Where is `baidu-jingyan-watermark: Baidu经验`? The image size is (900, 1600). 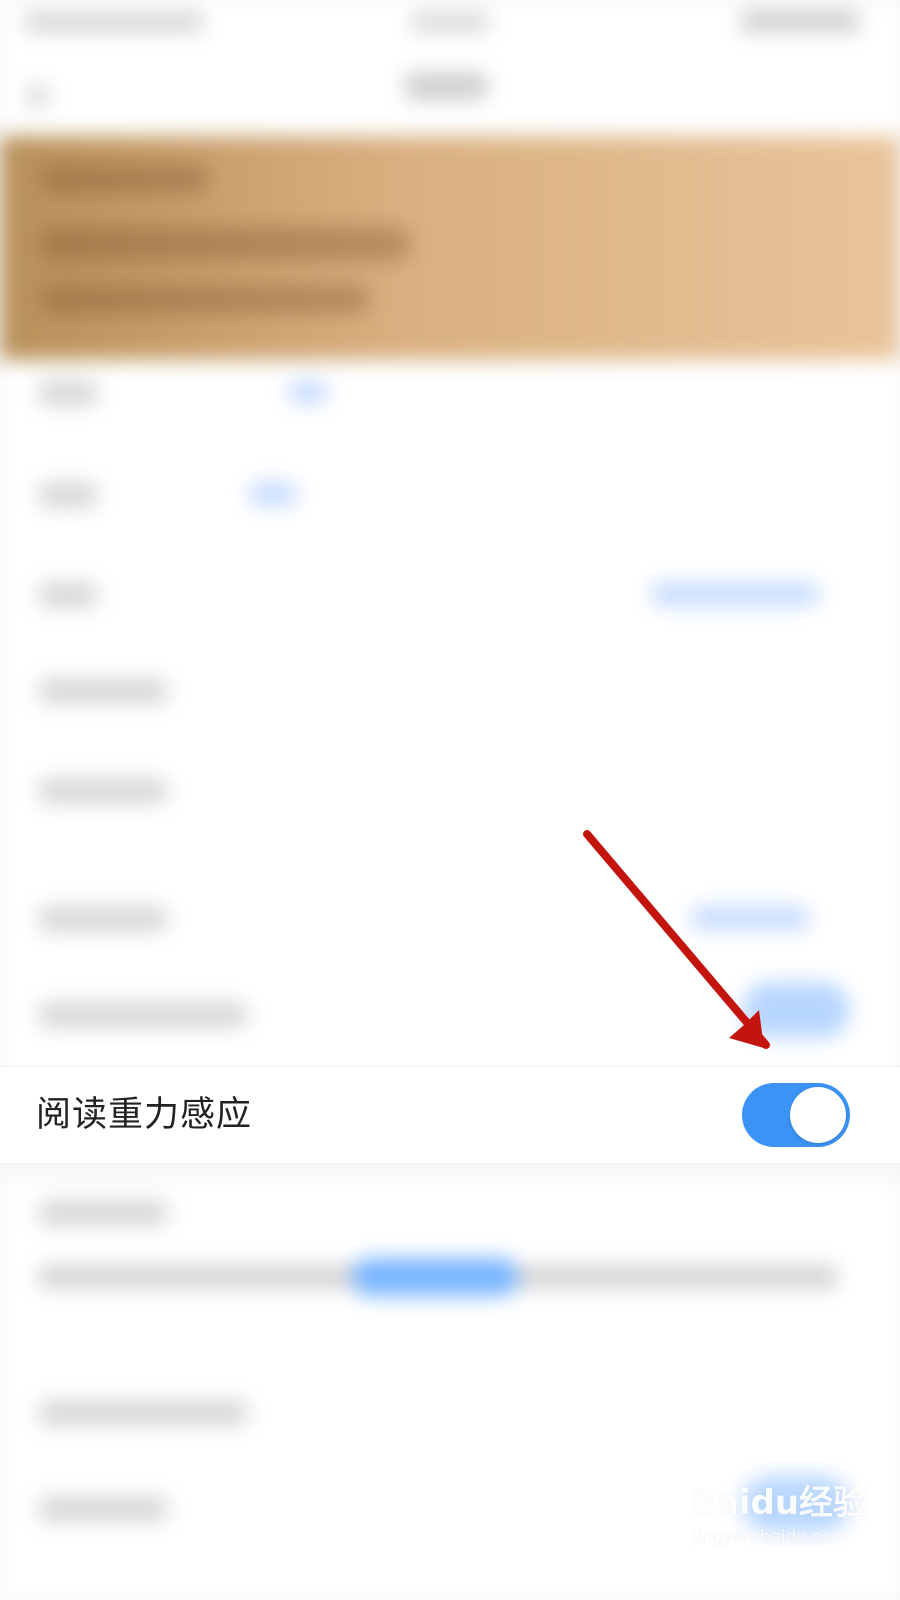 baidu-jingyan-watermark: Baidu经验 is located at coordinates (779, 1503).